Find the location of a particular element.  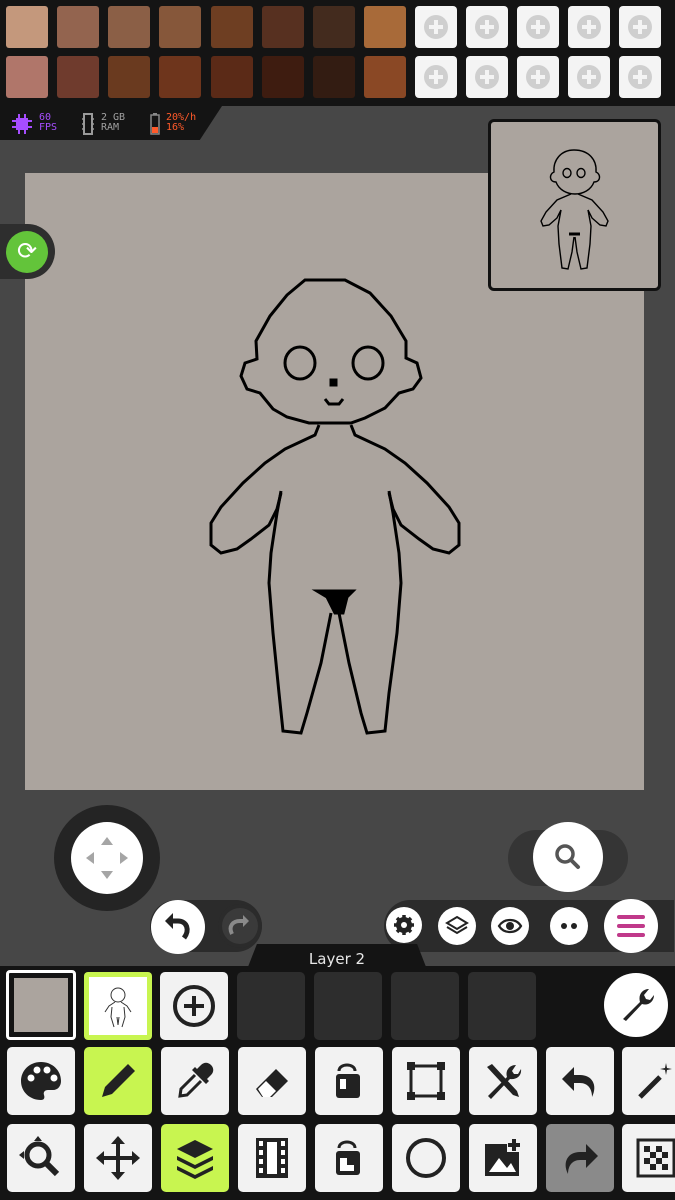

wrench-icon is located at coordinates (638, 1005).